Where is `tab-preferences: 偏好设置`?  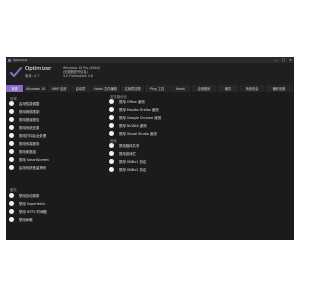 tab-preferences: 偏好设置 is located at coordinates (279, 88).